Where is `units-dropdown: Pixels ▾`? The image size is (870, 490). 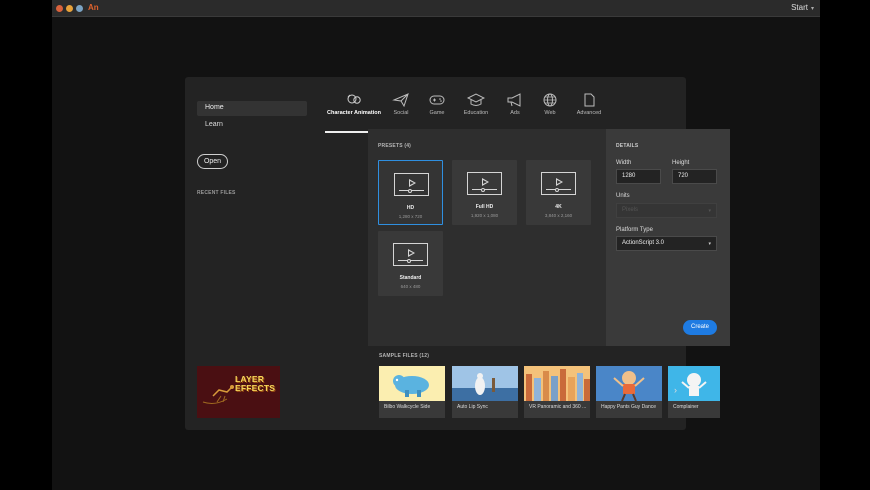 units-dropdown: Pixels ▾ is located at coordinates (666, 210).